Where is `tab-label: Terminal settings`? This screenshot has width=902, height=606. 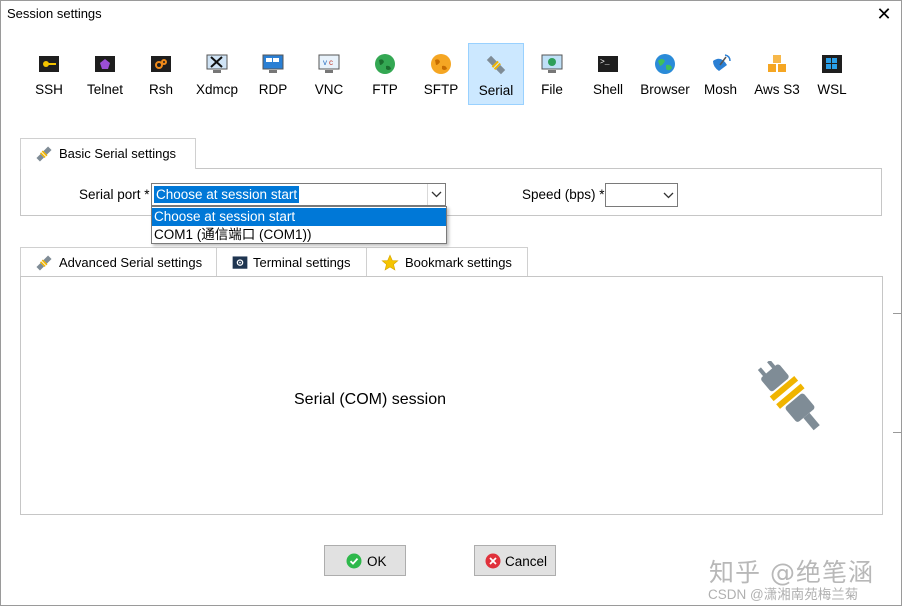
tab-label: Terminal settings is located at coordinates (302, 262).